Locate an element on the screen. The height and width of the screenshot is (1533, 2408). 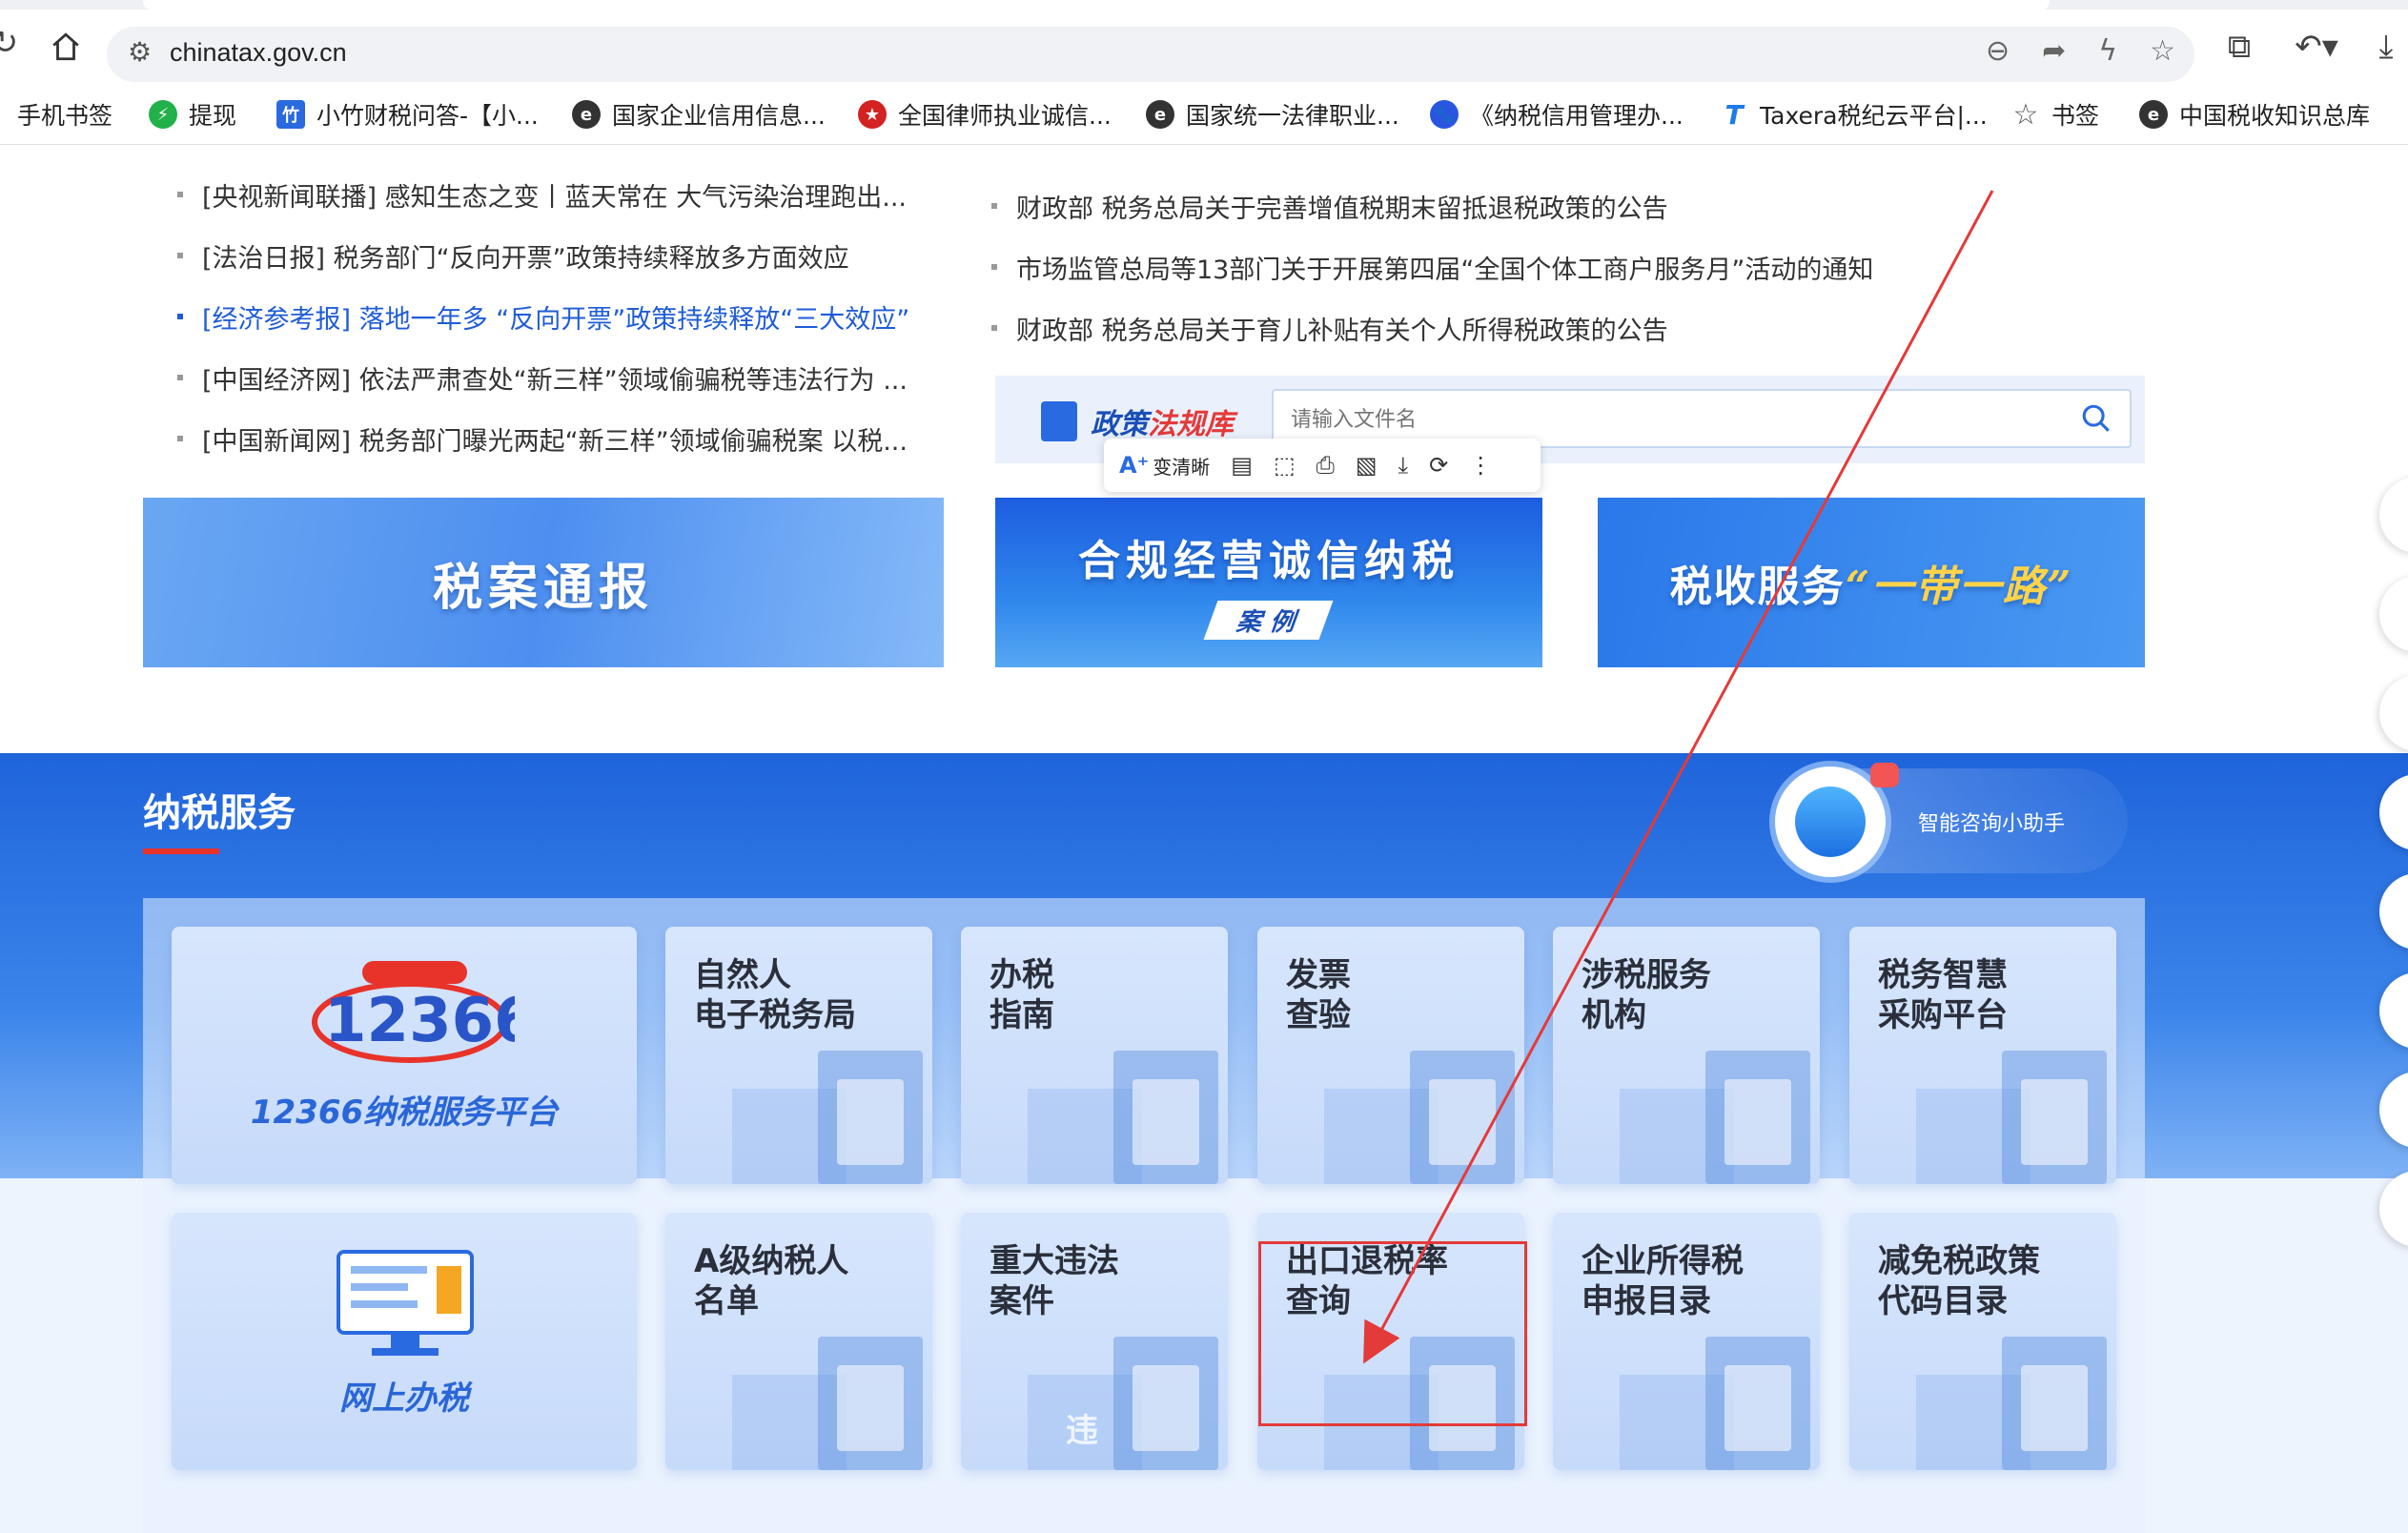
bookmark-label: 手机书签 is located at coordinates (65, 116).